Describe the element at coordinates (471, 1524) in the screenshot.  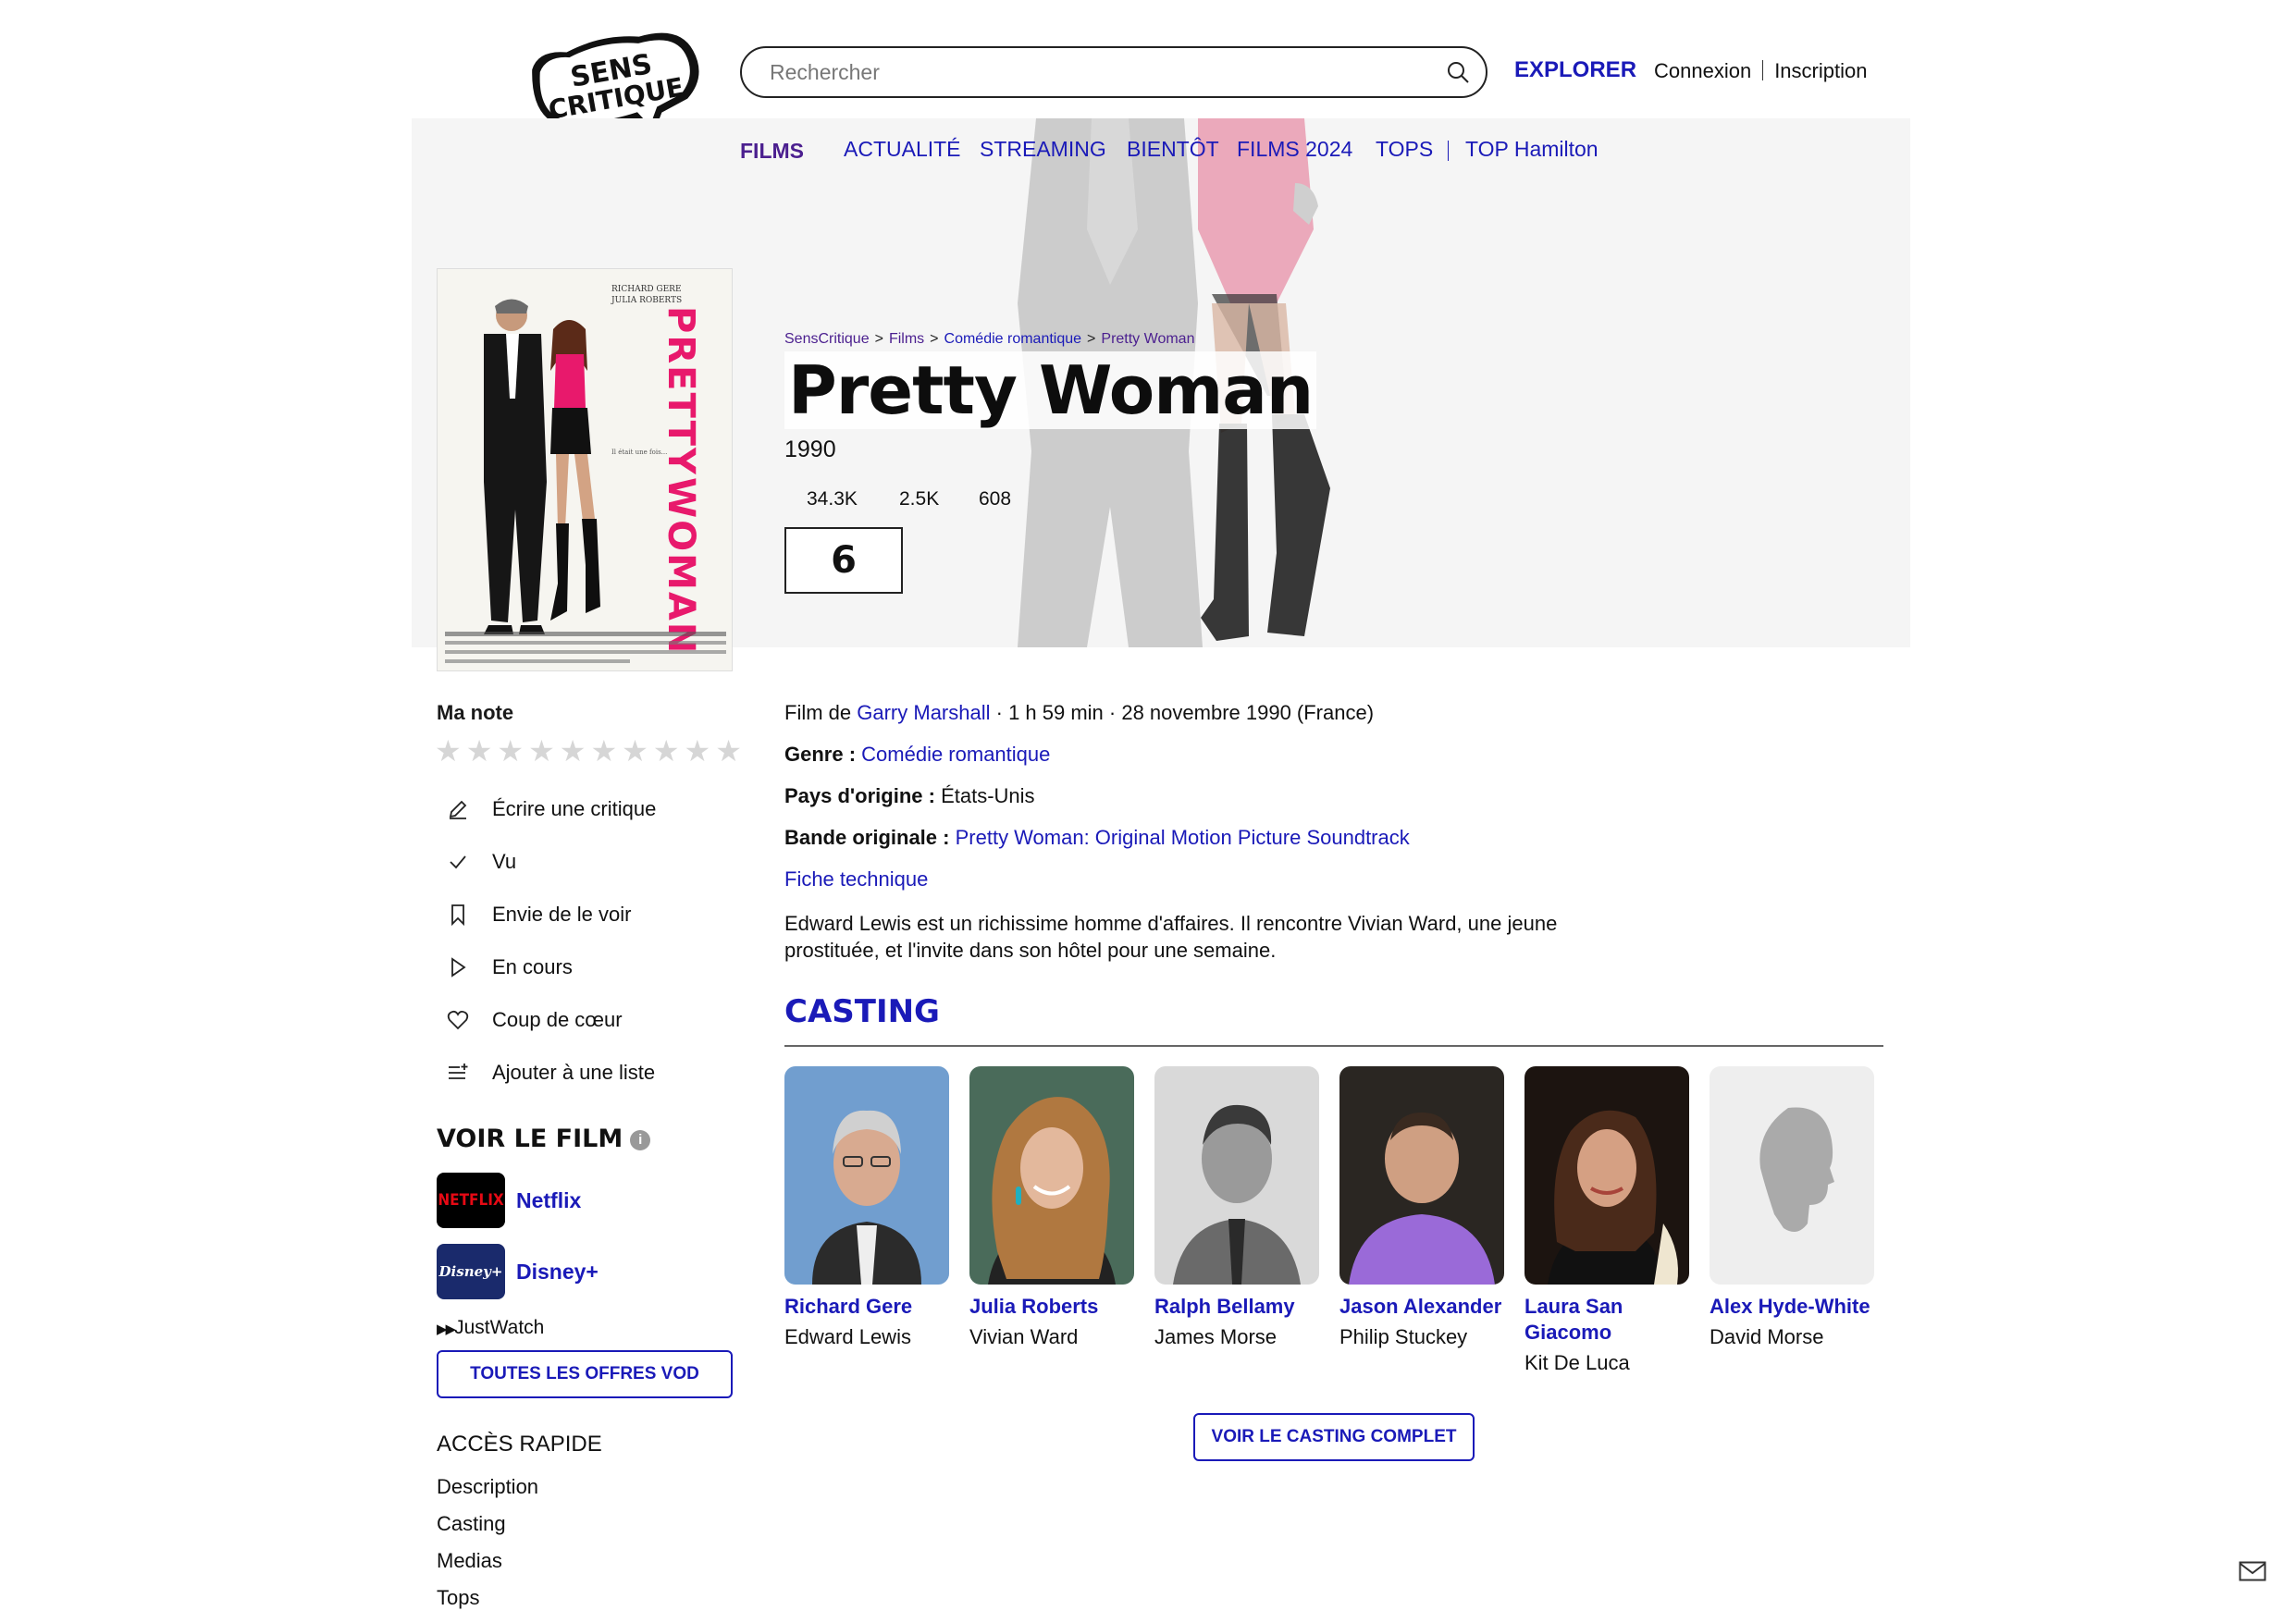
I see `quick-link-casting: Casting` at that location.